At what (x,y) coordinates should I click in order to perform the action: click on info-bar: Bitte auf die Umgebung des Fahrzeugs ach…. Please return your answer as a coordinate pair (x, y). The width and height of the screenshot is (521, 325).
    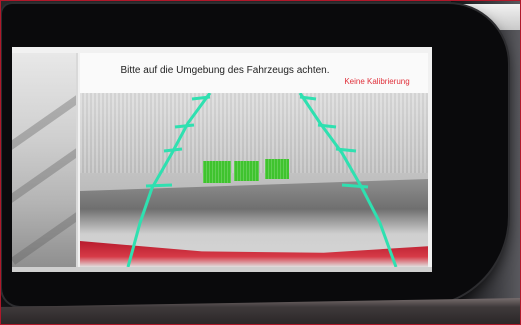
    Looking at the image, I should click on (254, 73).